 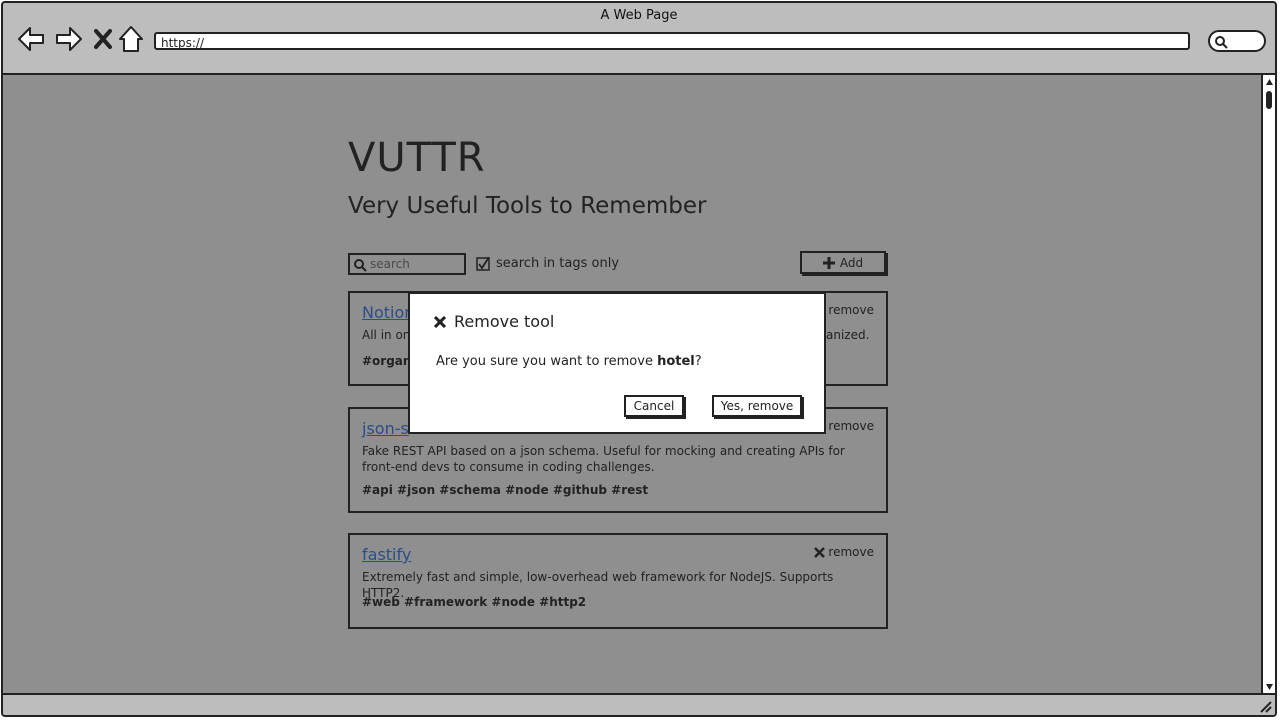 I want to click on dialog-title: Remove tool, so click(x=504, y=321).